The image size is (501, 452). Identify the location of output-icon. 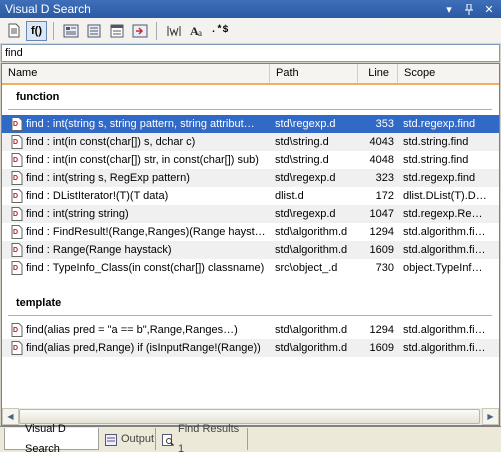
(111, 439).